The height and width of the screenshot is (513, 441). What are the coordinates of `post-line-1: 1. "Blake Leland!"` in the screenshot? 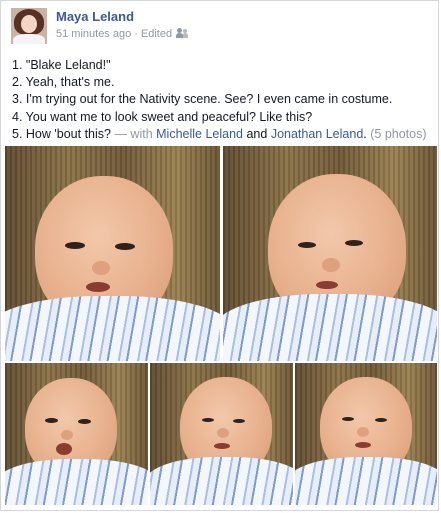 It's located at (61, 65).